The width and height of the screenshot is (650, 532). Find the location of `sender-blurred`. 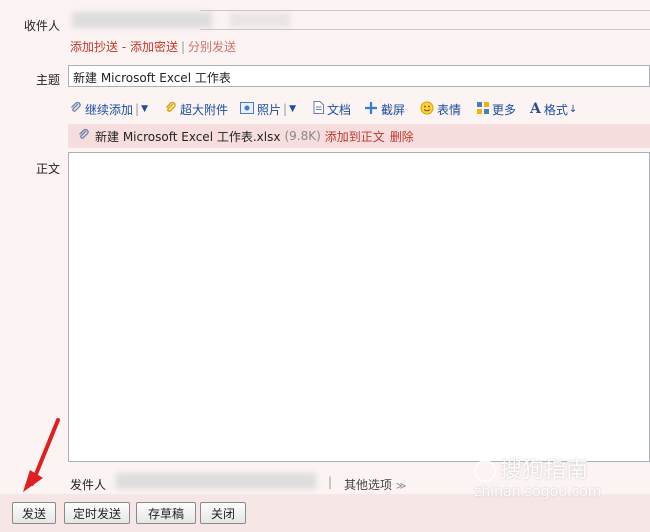

sender-blurred is located at coordinates (216, 481).